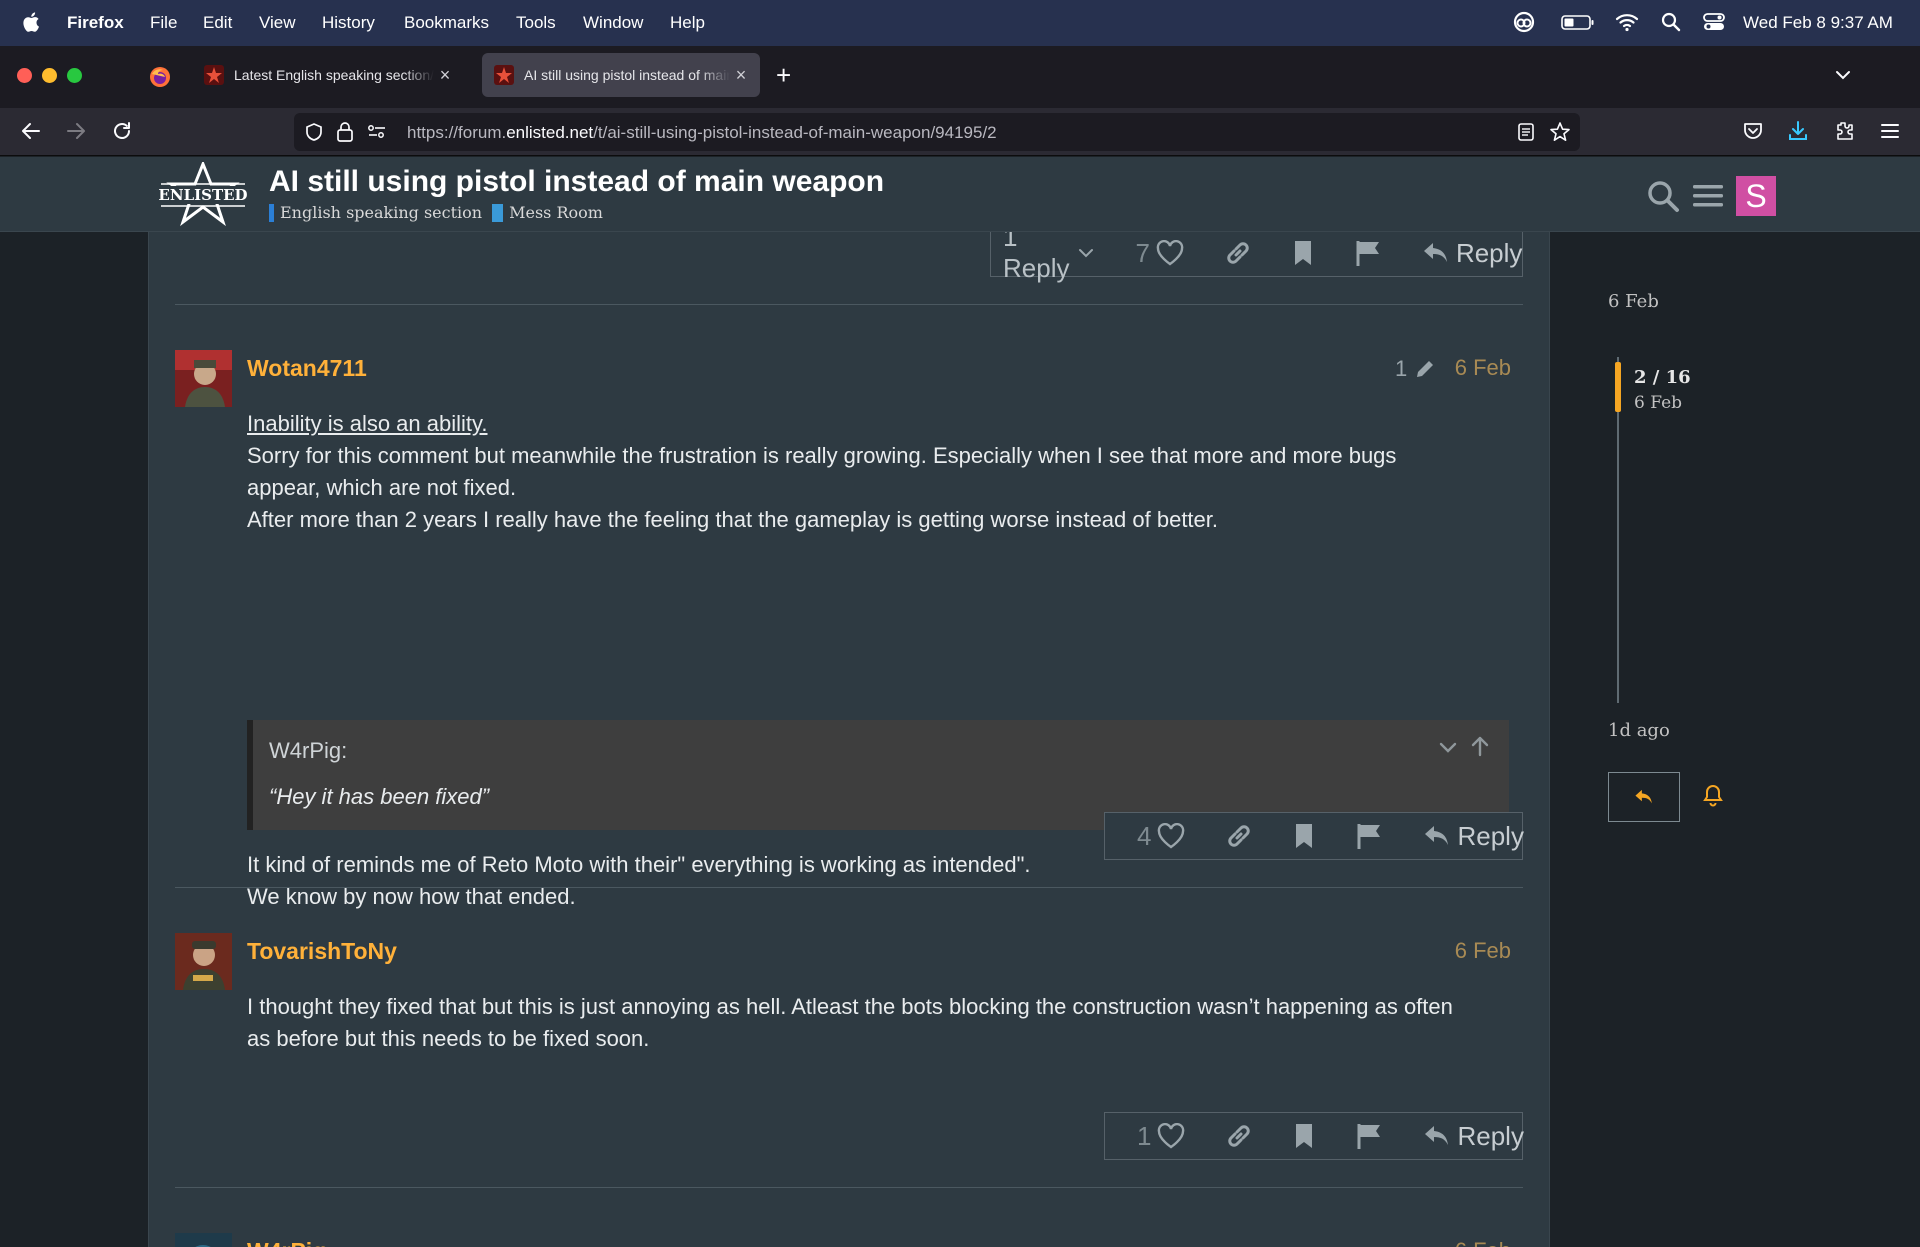 Image resolution: width=1920 pixels, height=1247 pixels. What do you see at coordinates (1671, 22) in the screenshot?
I see `spotlight-search-icon` at bounding box center [1671, 22].